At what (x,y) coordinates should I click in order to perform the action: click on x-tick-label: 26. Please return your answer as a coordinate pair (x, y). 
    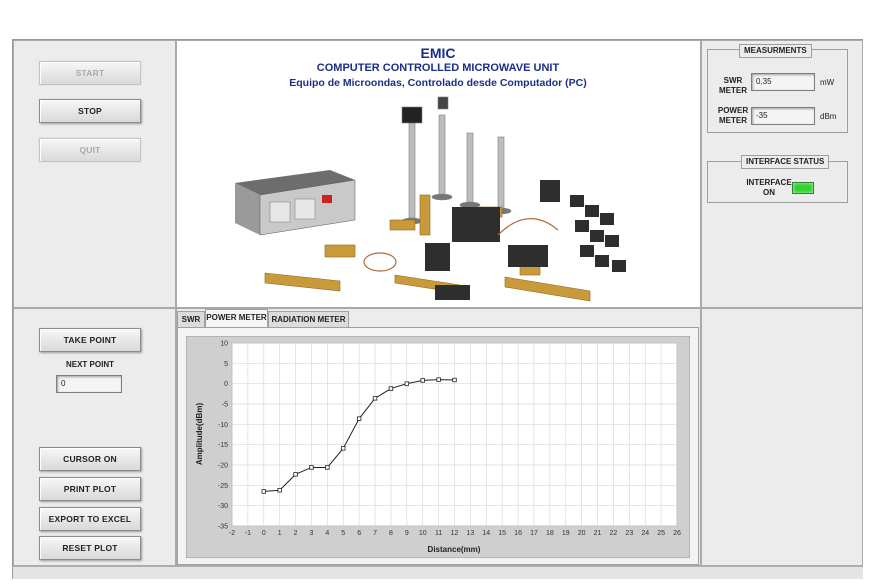
    Looking at the image, I should click on (677, 533).